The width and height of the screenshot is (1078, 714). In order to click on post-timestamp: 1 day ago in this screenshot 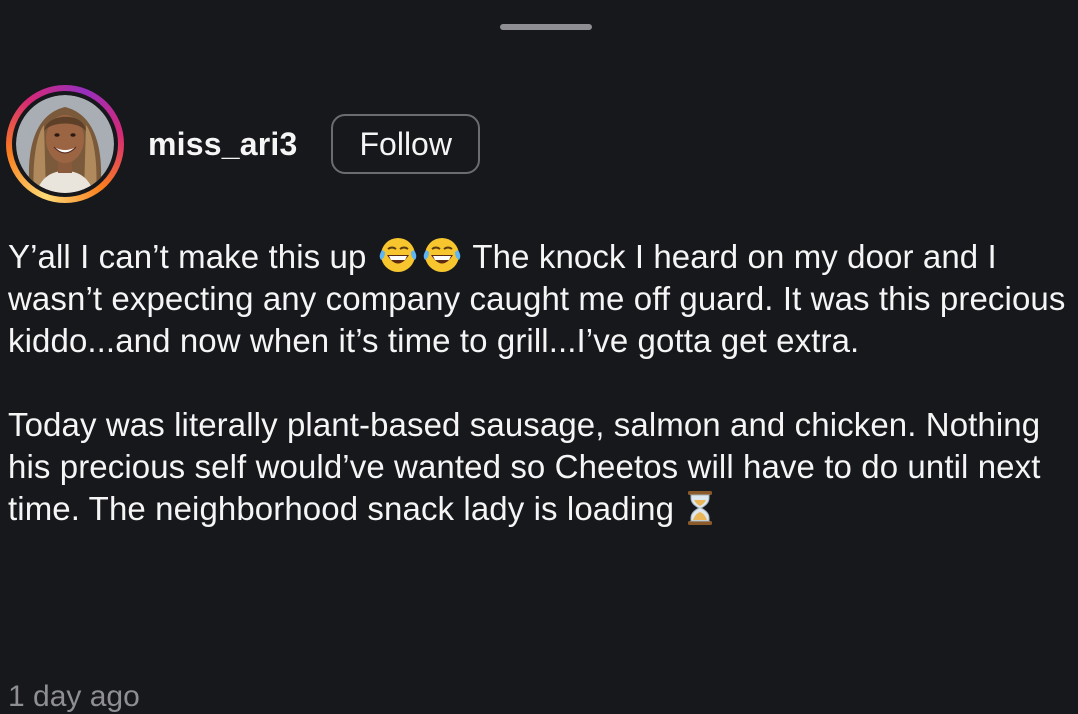, I will do `click(74, 696)`.